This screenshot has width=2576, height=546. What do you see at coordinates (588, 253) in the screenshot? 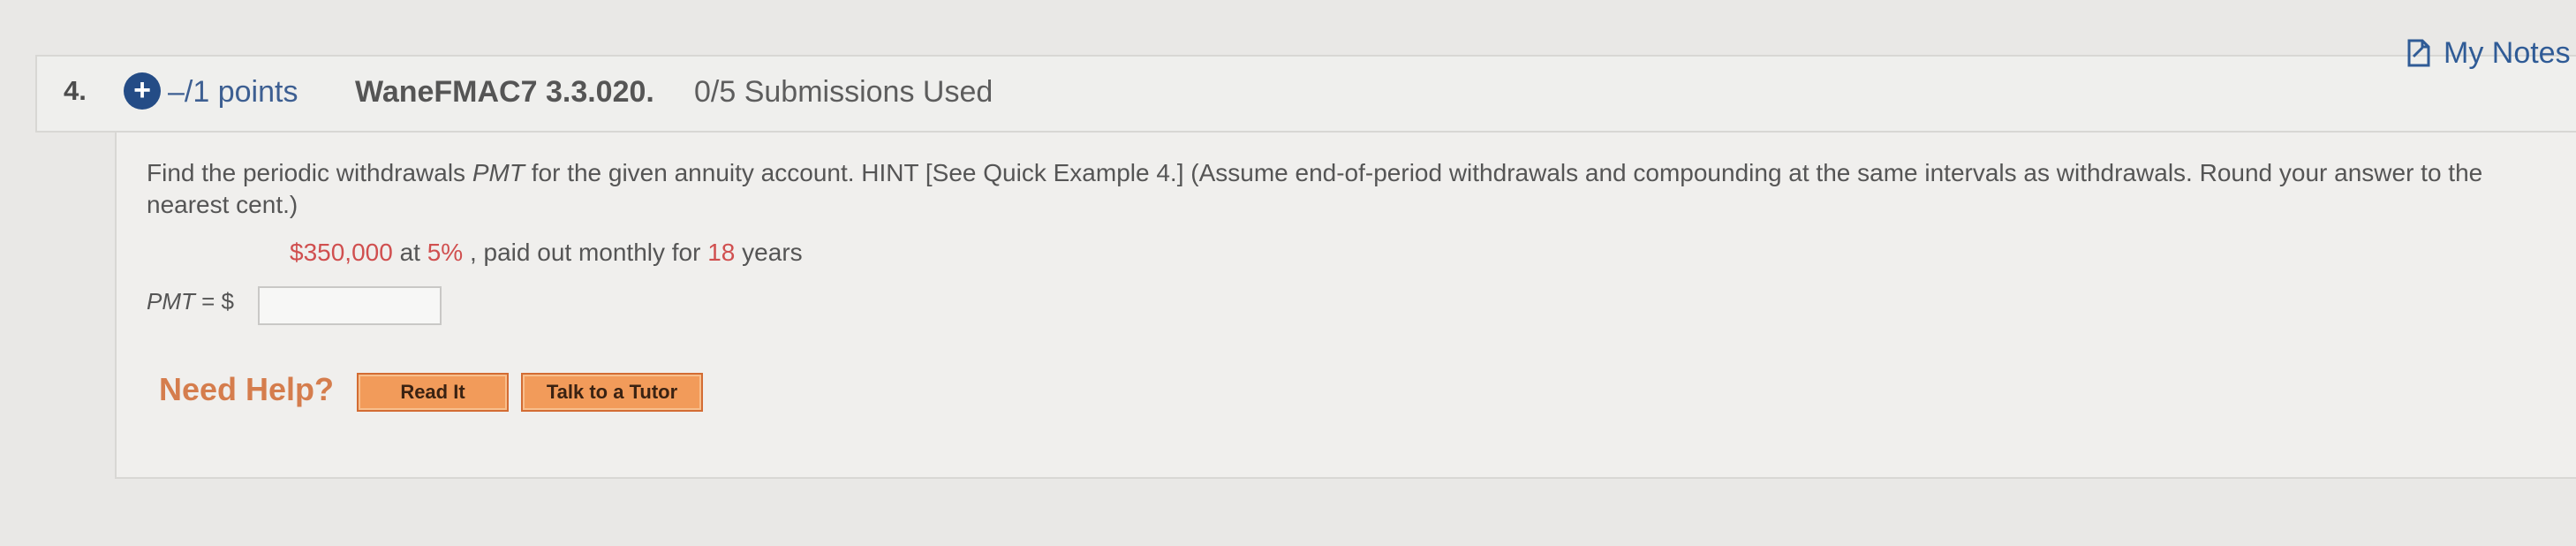
I see `paid-out-text: , paid out monthly for` at bounding box center [588, 253].